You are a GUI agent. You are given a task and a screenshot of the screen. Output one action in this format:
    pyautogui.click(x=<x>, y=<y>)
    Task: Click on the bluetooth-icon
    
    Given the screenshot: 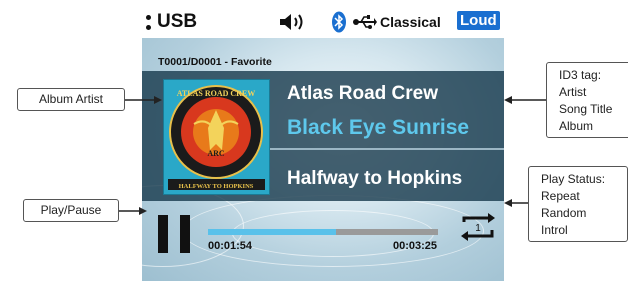 What is the action you would take?
    pyautogui.click(x=339, y=22)
    